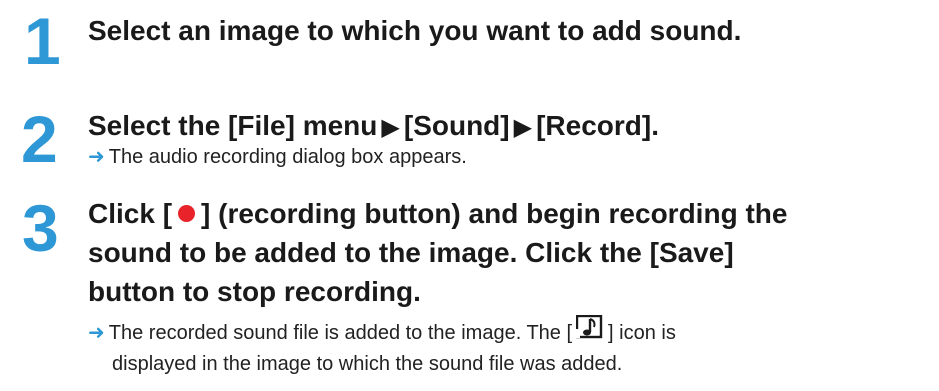  What do you see at coordinates (187, 214) in the screenshot?
I see `record-dot-icon` at bounding box center [187, 214].